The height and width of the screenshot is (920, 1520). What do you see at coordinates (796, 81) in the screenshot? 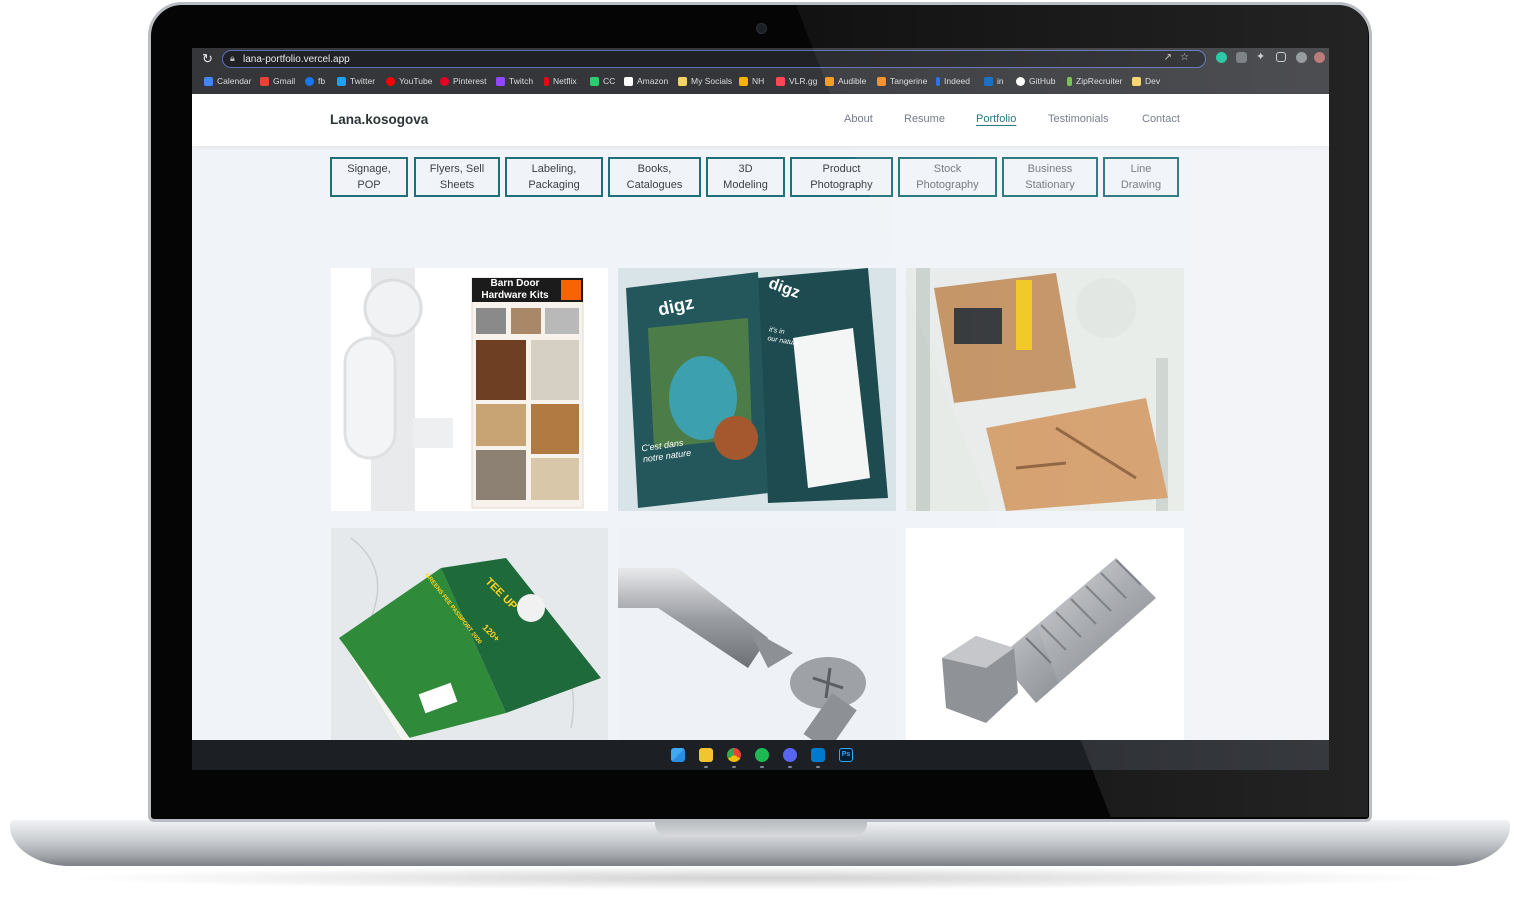
I see `bookmark-vlr: VLR.gg` at bounding box center [796, 81].